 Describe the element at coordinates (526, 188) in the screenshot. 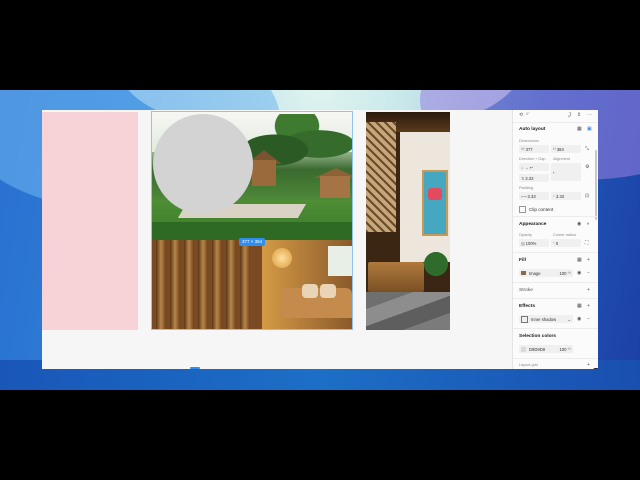

I see `padding-label: Padding` at that location.